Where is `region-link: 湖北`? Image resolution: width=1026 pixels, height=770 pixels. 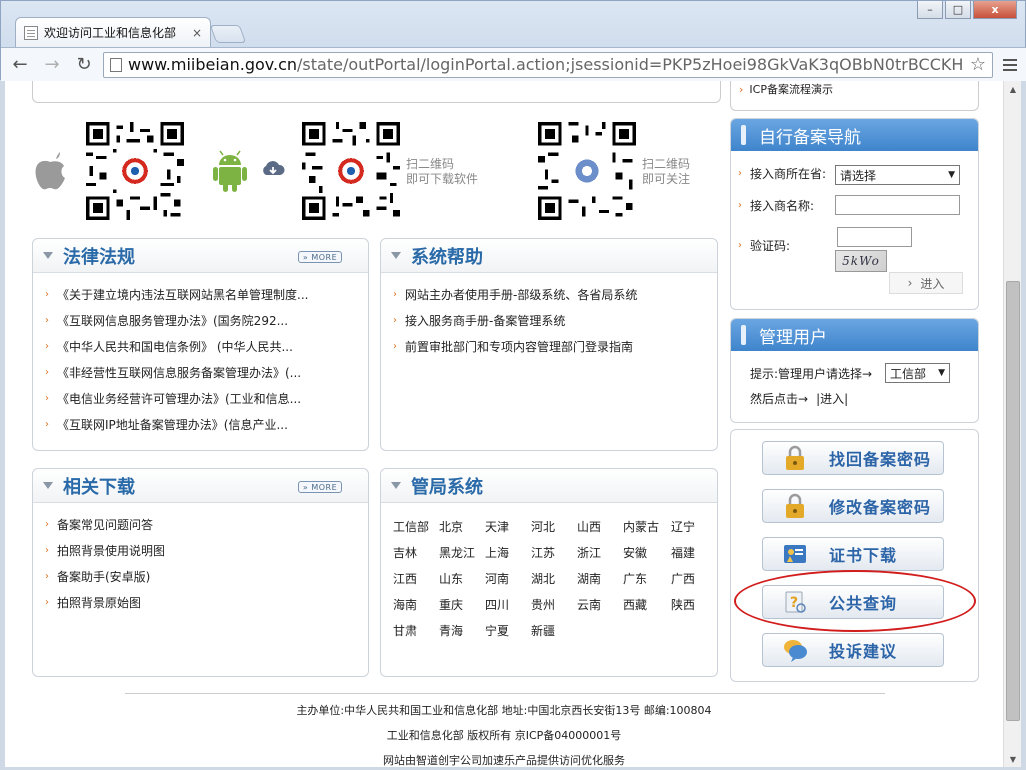
region-link: 湖北 is located at coordinates (554, 578).